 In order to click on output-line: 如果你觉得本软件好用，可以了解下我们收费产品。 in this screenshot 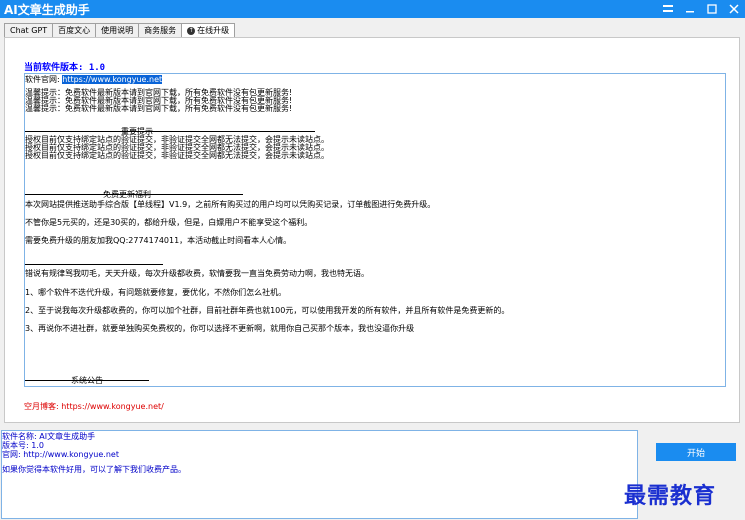, I will do `click(94, 469)`.